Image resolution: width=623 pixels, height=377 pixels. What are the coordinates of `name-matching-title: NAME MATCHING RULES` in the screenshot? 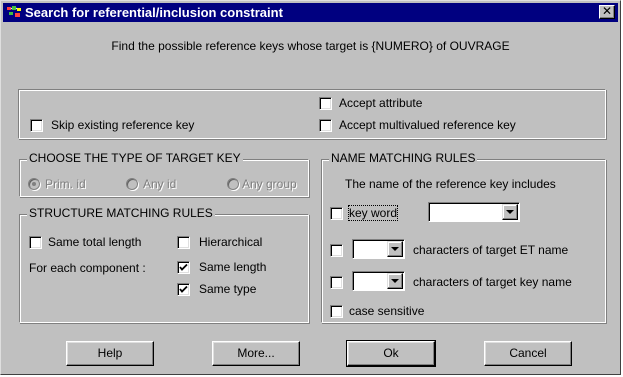 It's located at (403, 158).